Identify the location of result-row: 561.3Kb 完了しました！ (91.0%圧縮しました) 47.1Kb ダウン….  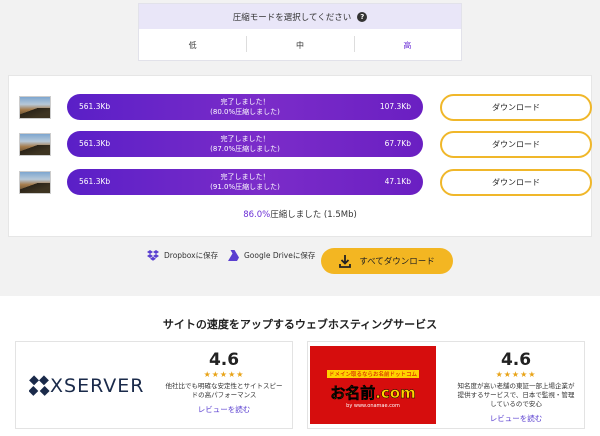
(305, 182).